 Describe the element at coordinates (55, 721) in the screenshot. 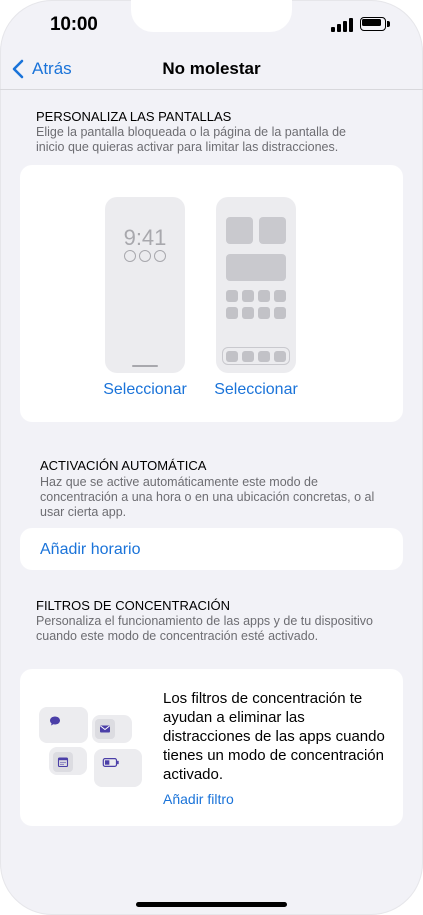

I see `message-bubble-icon` at that location.